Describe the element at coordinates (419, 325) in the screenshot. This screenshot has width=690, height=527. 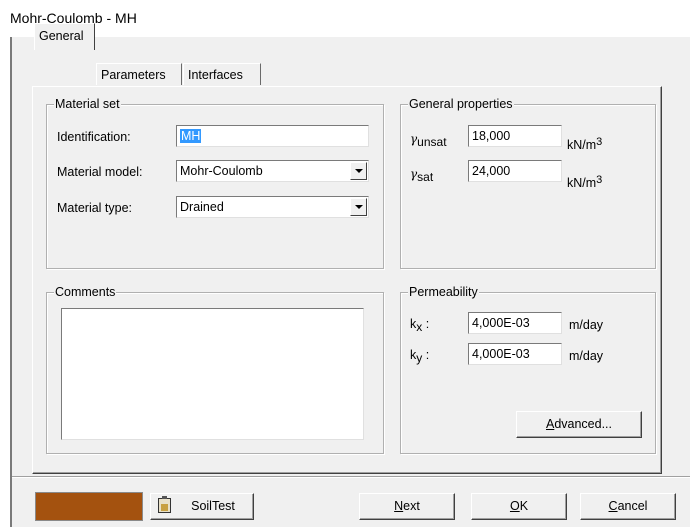
I see `kx-label: kx :` at that location.